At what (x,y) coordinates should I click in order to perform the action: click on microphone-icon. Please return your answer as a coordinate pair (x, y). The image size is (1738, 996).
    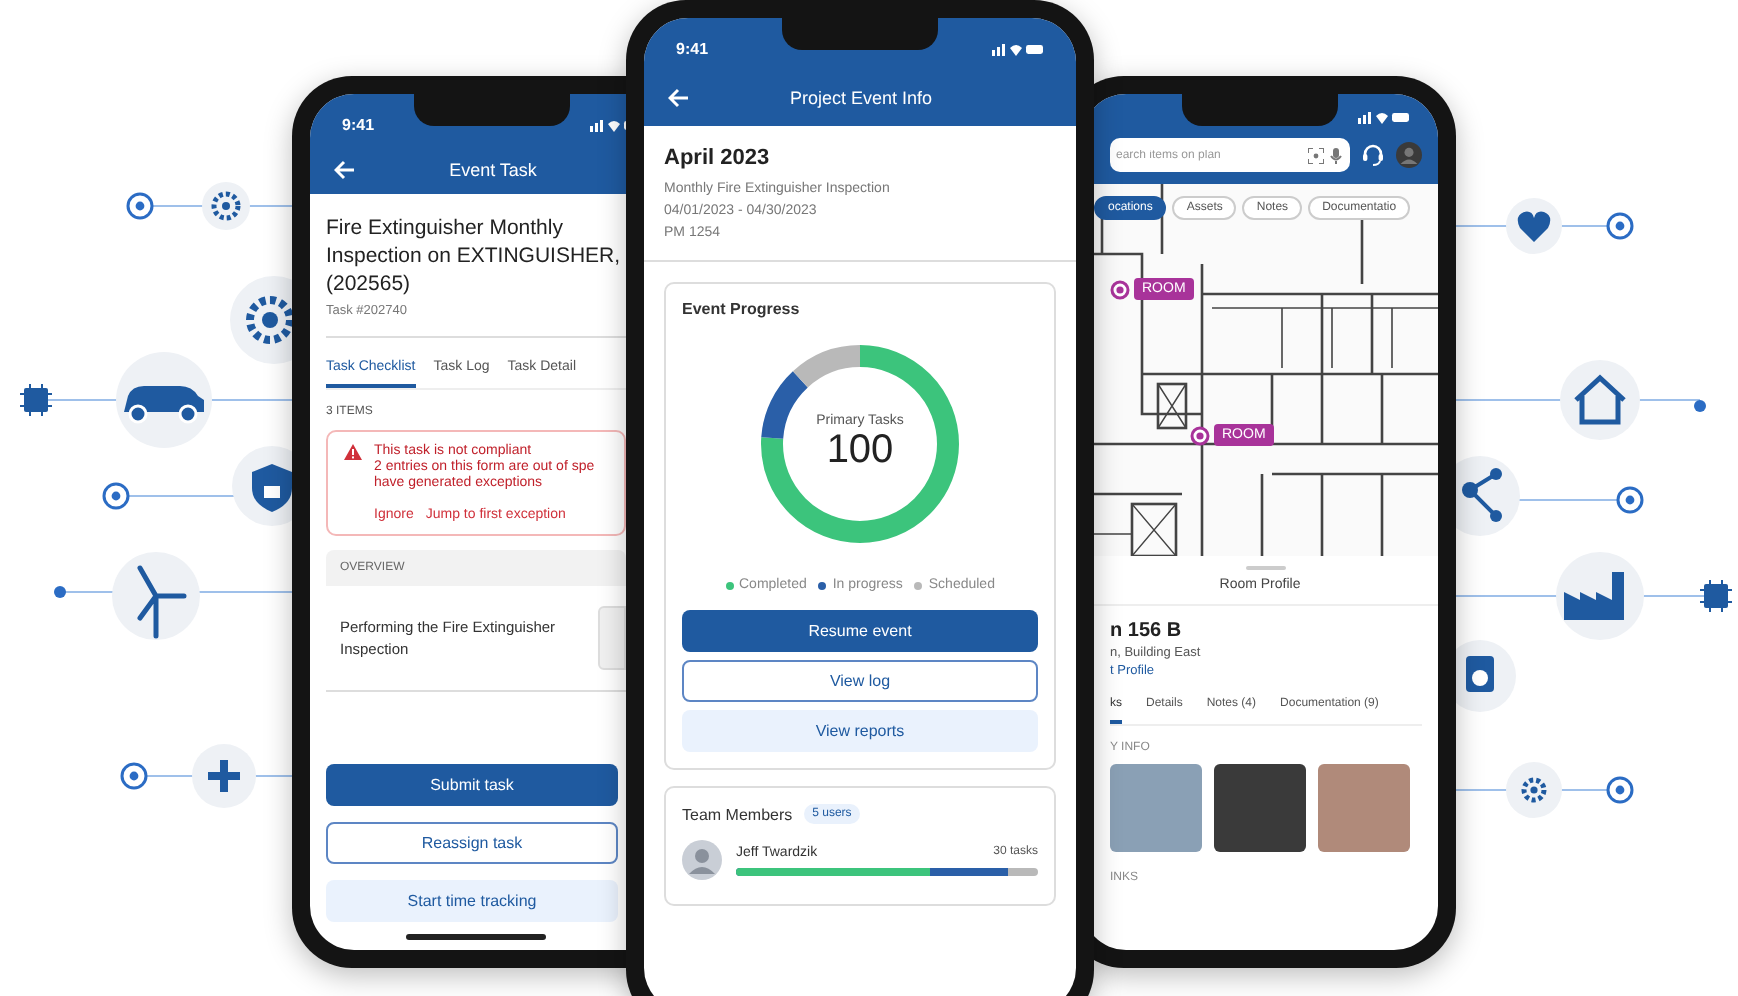
    Looking at the image, I should click on (1336, 155).